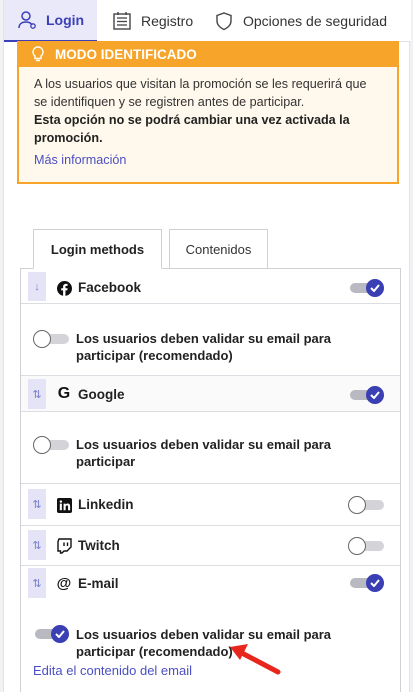 The height and width of the screenshot is (692, 413). Describe the element at coordinates (64, 546) in the screenshot. I see `twitch-icon` at that location.